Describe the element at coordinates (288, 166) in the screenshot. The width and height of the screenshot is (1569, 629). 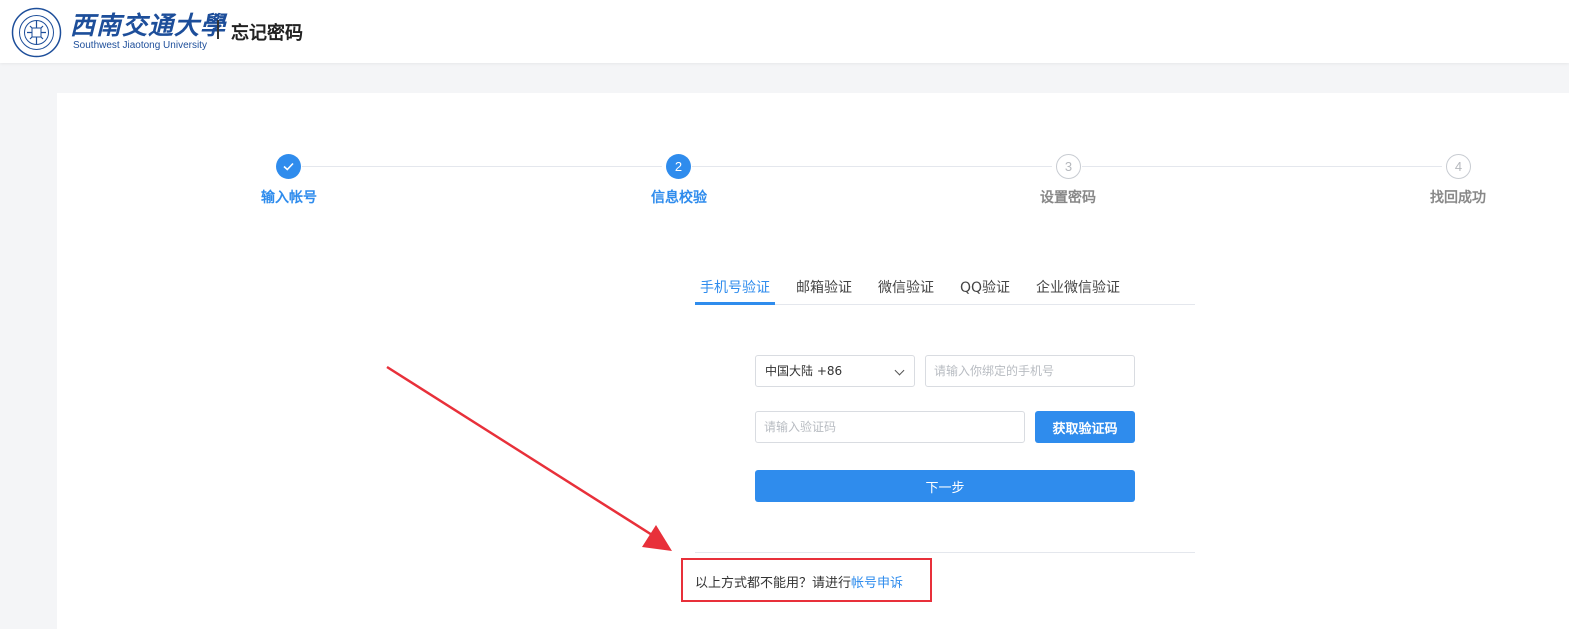
I see `step-1-check-icon` at that location.